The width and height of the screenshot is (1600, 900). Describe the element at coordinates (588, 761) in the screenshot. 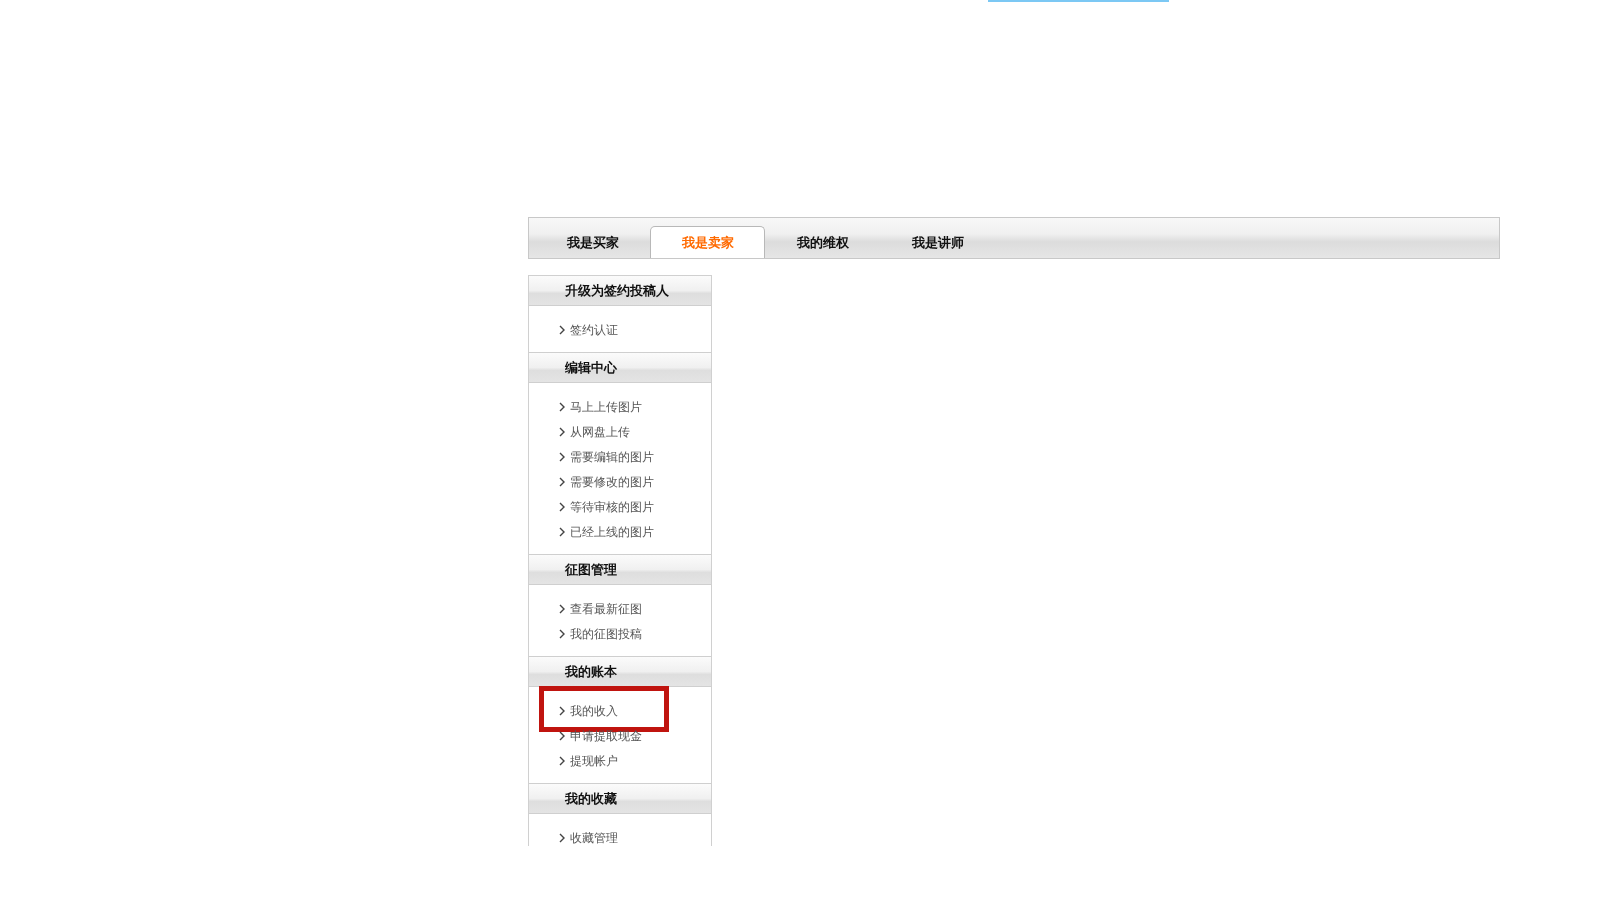

I see `sidebar-link: 提现帐户` at that location.